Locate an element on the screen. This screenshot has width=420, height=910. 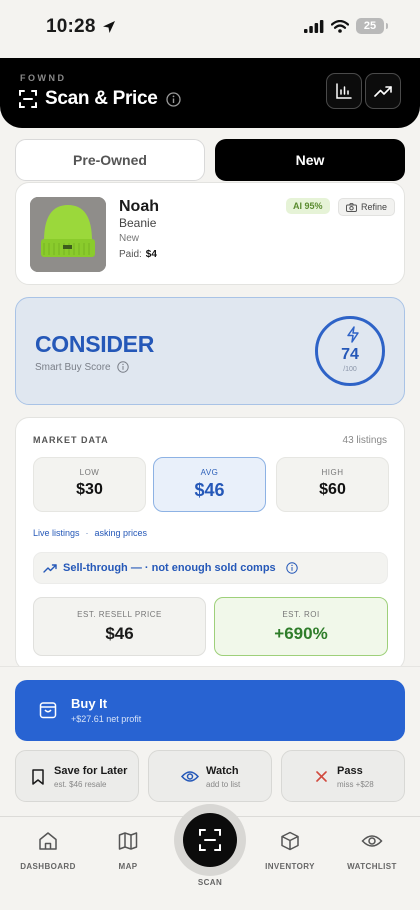
watch-button: Watch add to list is located at coordinates (210, 776).